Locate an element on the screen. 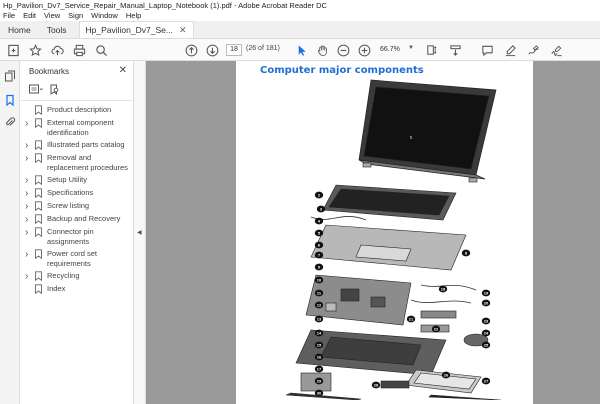  callout-number: 23 is located at coordinates (486, 321).